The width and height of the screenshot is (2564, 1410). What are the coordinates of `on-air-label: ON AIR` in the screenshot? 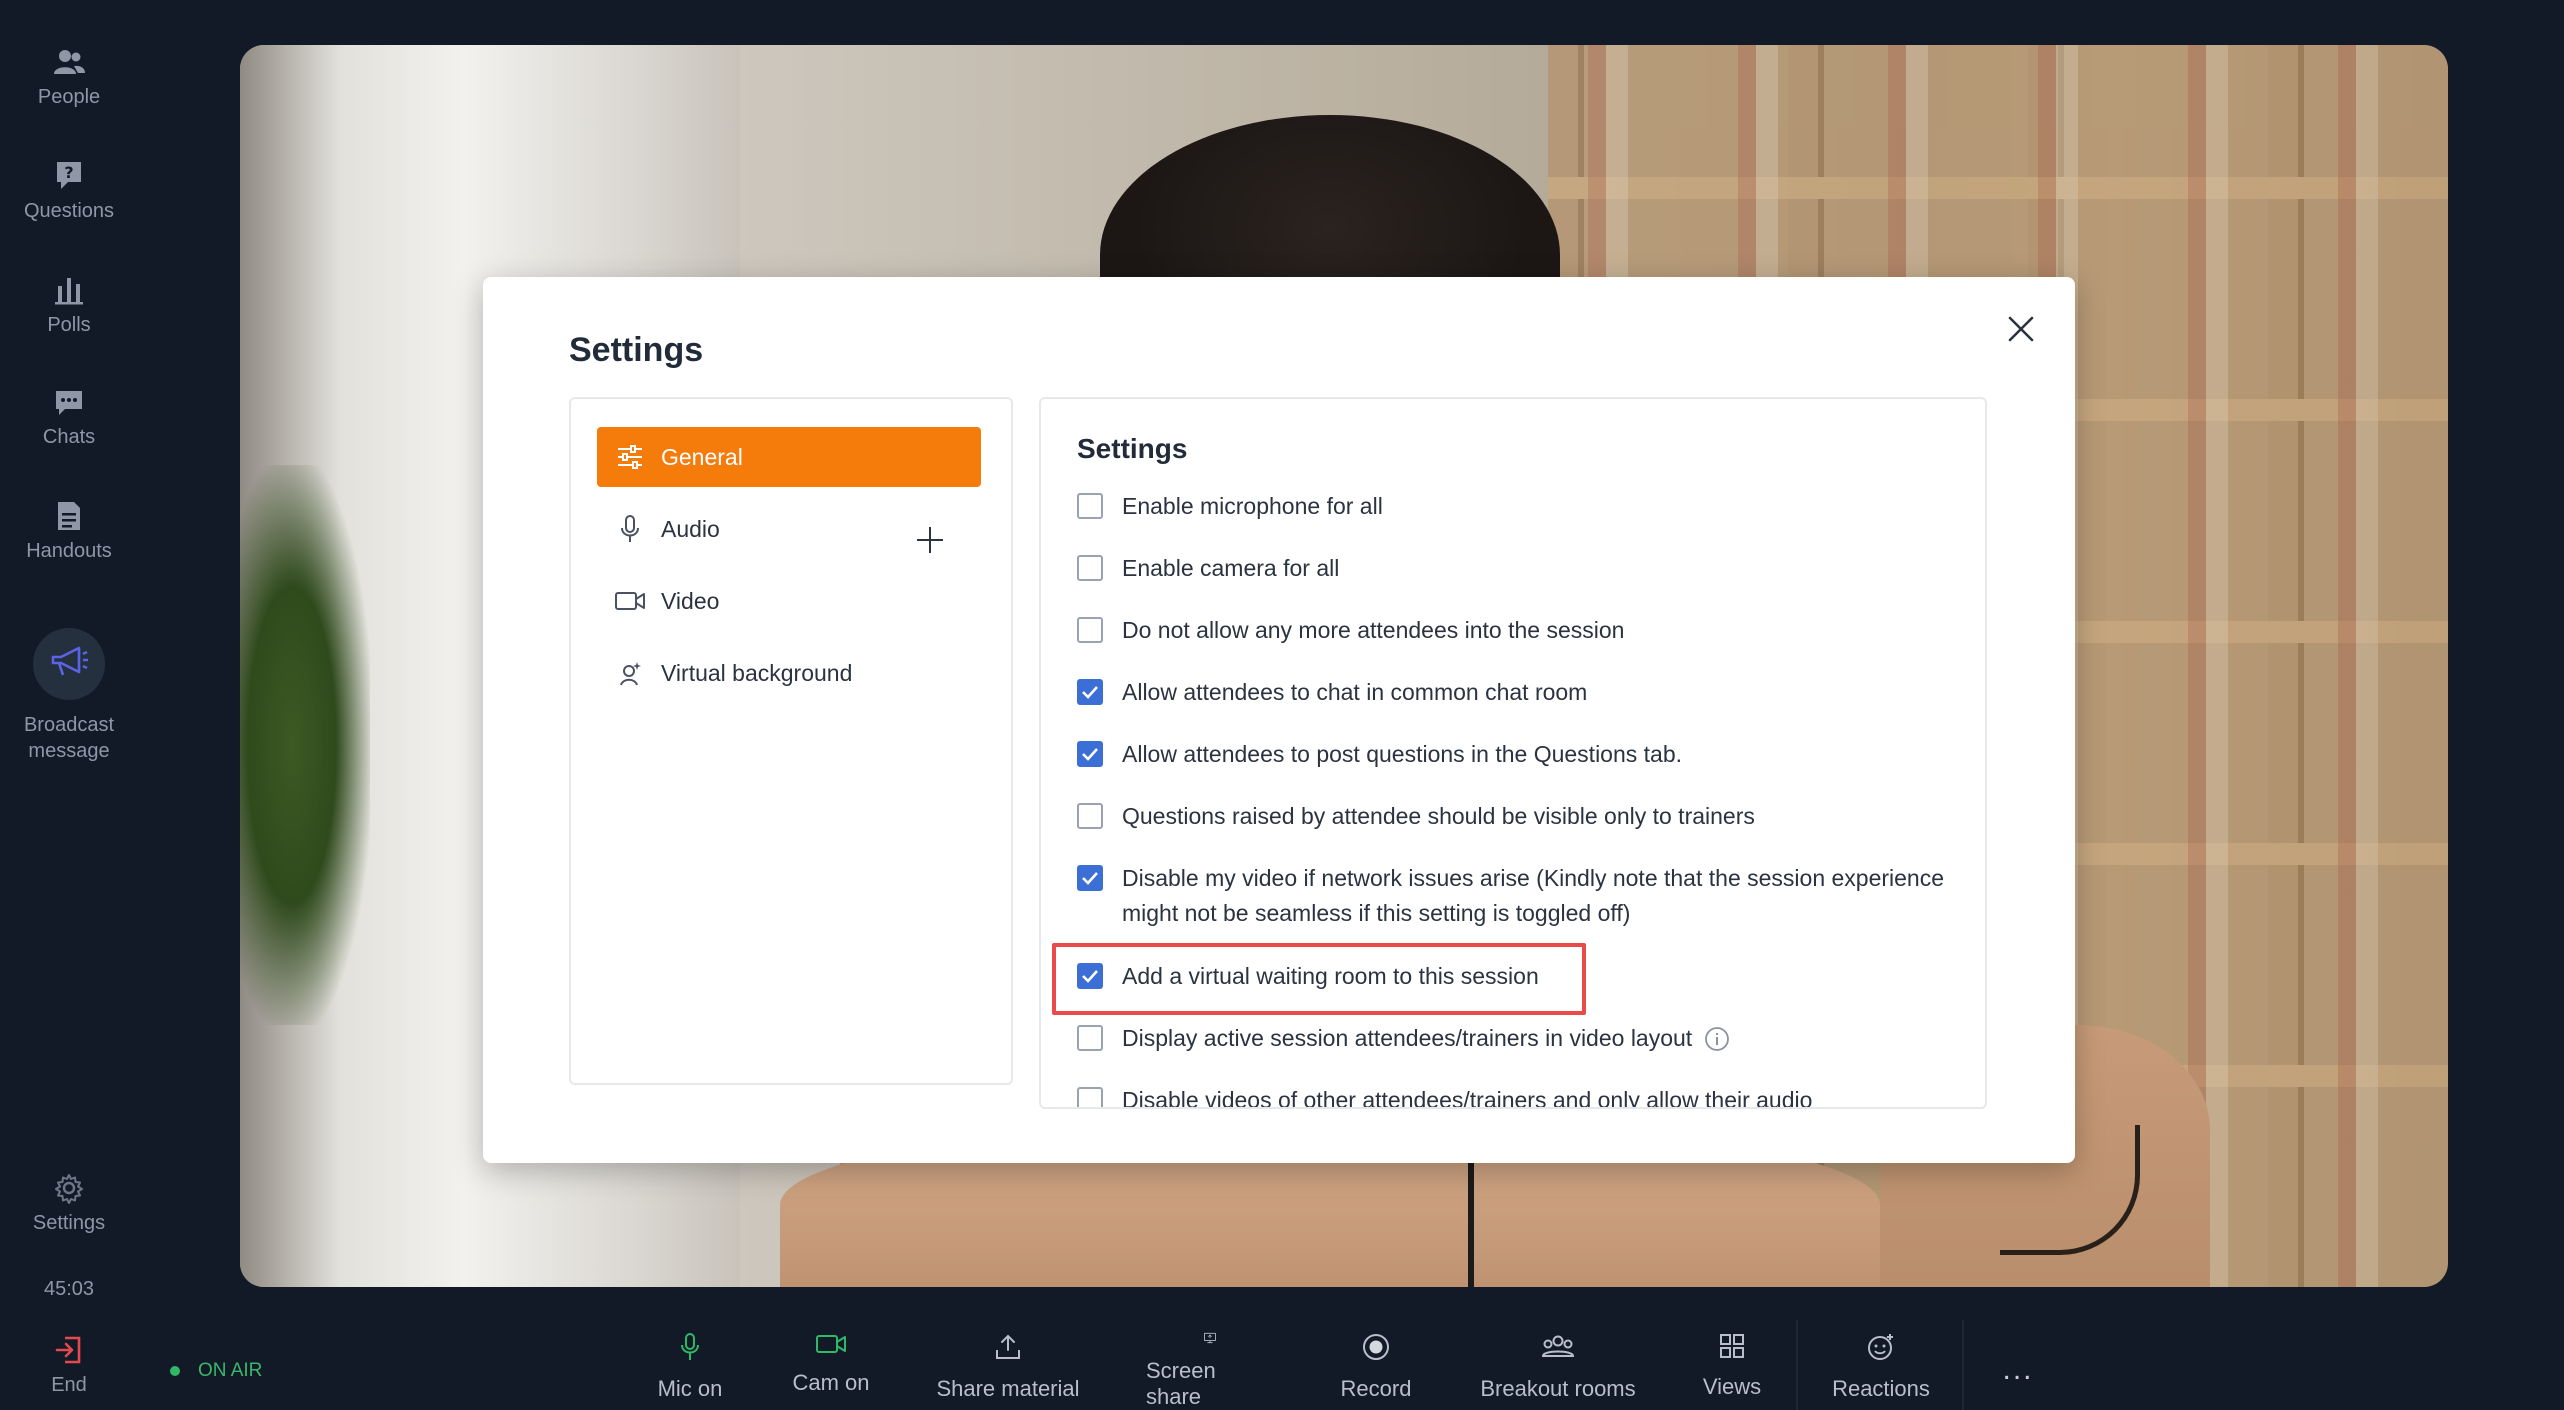 It's located at (230, 1370).